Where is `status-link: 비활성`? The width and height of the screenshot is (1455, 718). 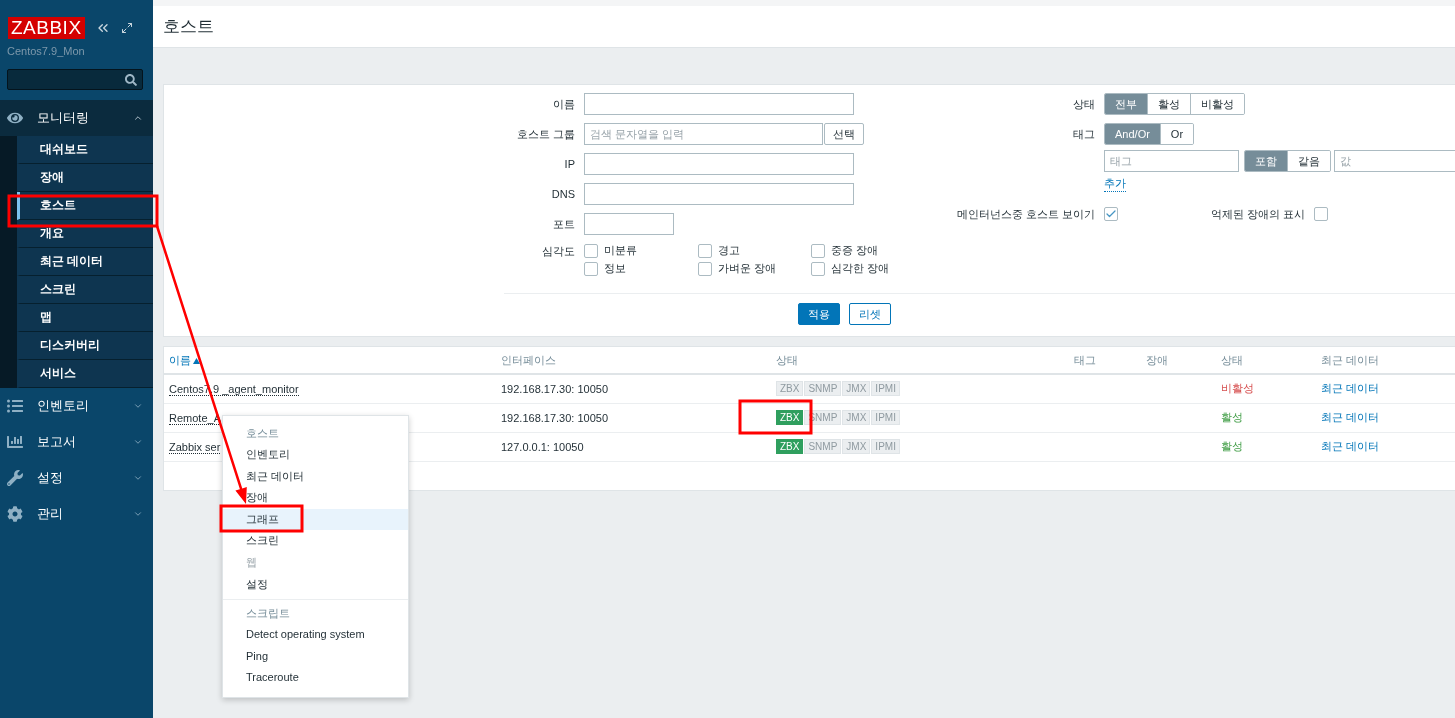 status-link: 비활성 is located at coordinates (1237, 388).